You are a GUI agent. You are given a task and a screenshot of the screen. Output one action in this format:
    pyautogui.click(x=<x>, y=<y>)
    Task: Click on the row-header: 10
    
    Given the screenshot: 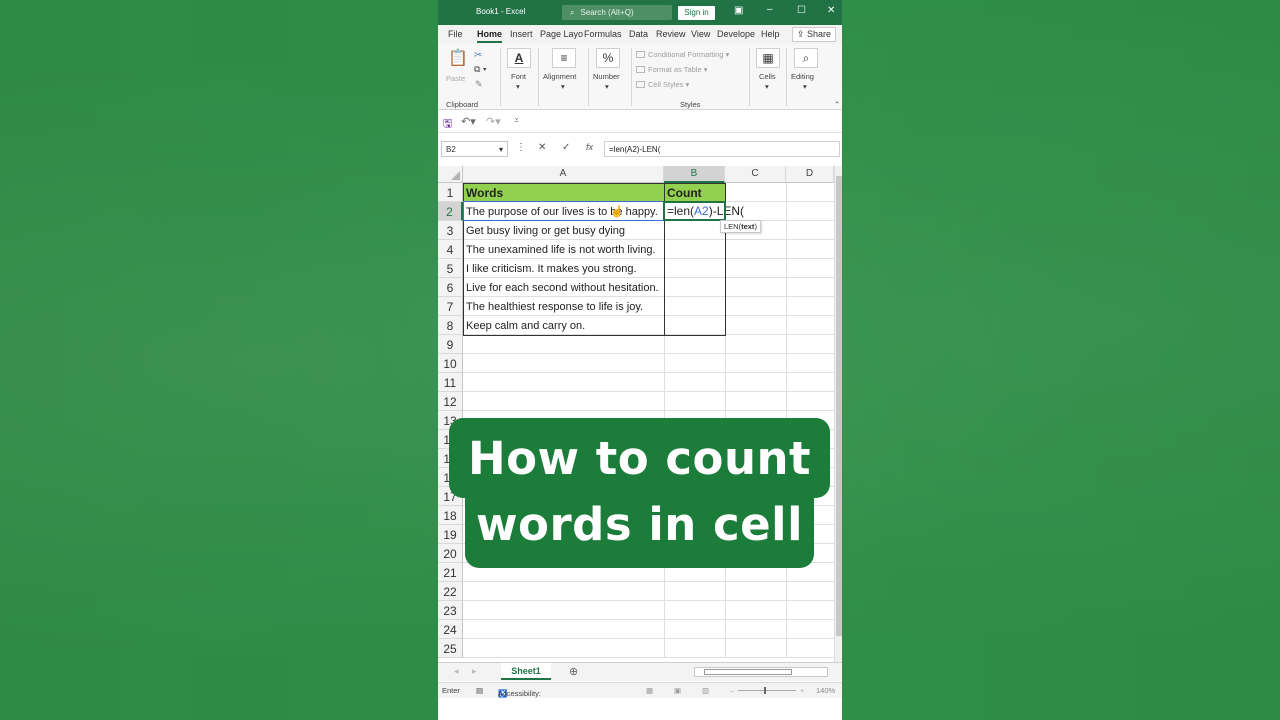 What is the action you would take?
    pyautogui.click(x=450, y=363)
    